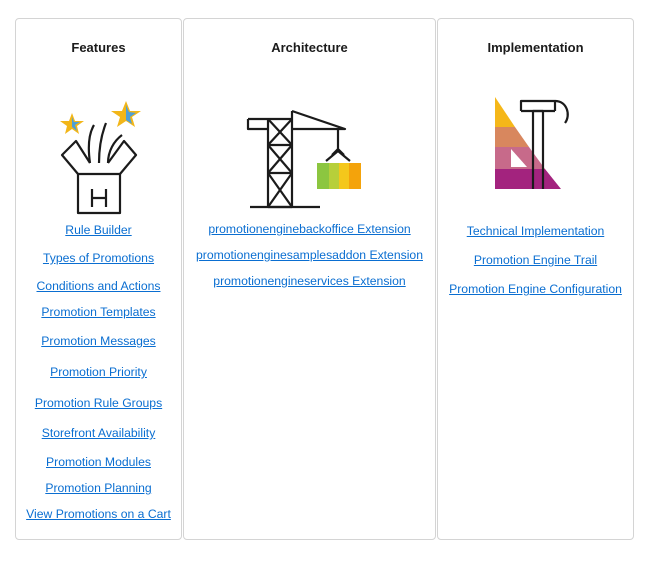  I want to click on gift-box-stars-icon, so click(98, 154).